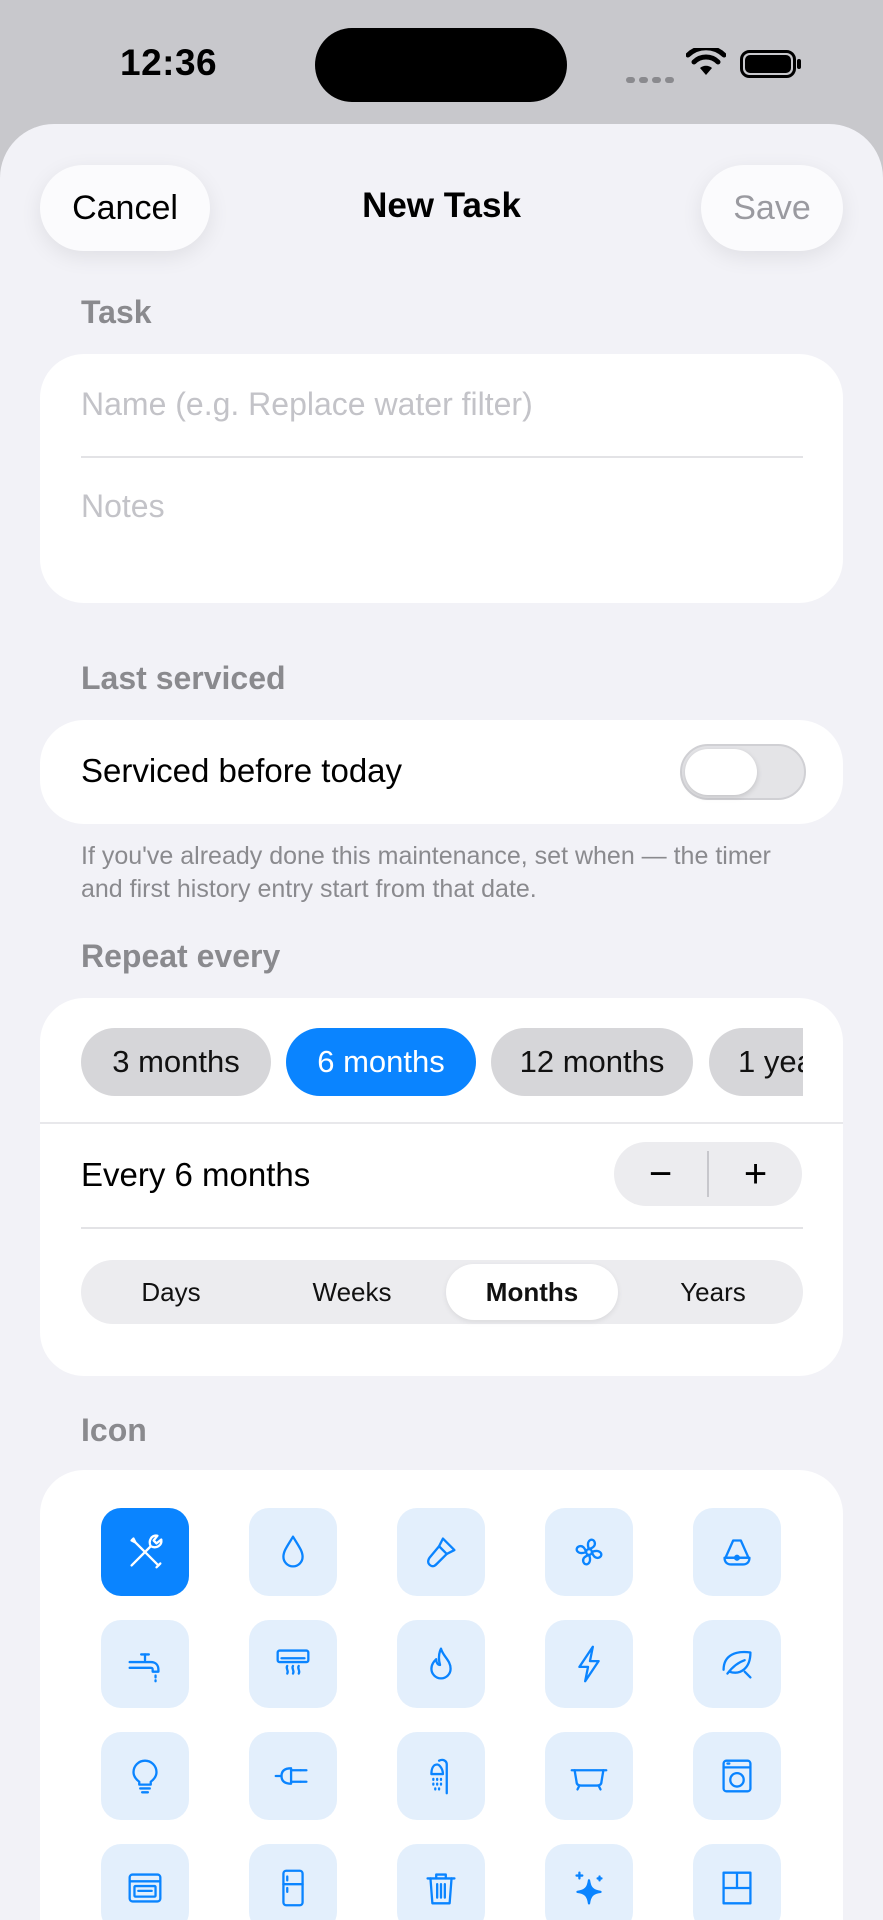 The height and width of the screenshot is (1920, 883). What do you see at coordinates (307, 404) in the screenshot?
I see `task-name-field: Name (e.g. Replace water filter)` at bounding box center [307, 404].